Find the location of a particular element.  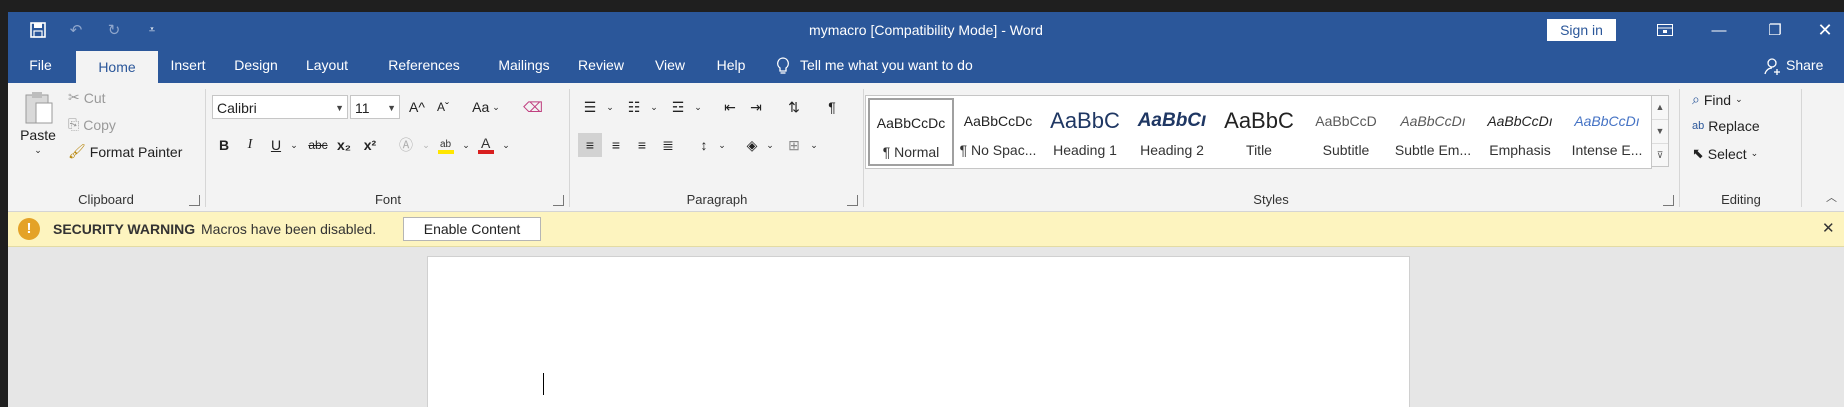

gallery-more-icon: ⊽ is located at coordinates (1660, 155).